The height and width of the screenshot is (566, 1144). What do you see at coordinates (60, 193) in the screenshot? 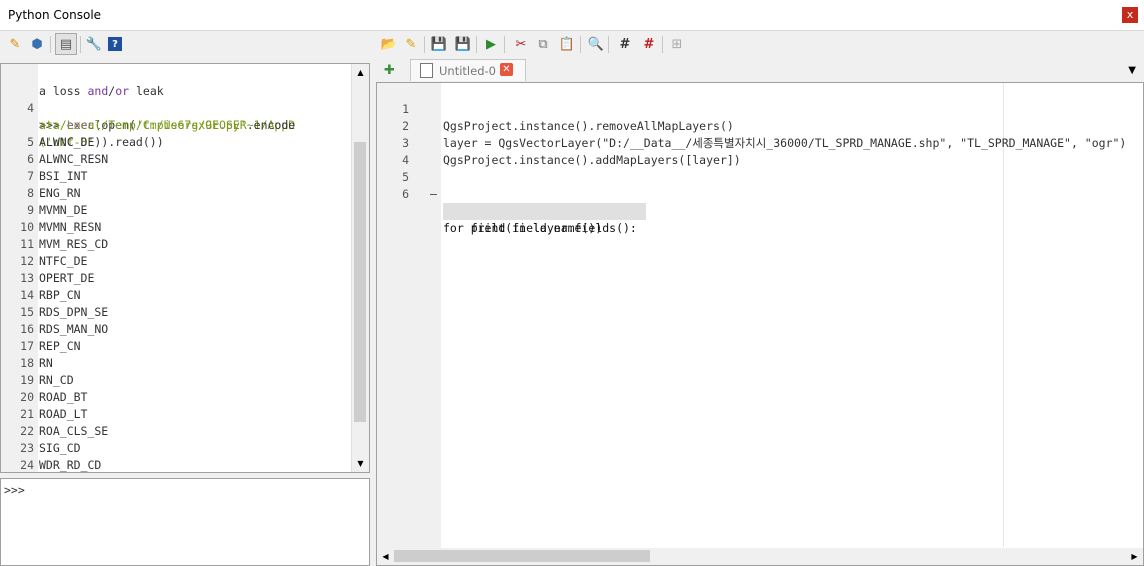
I see `field-name: ENG_RN` at bounding box center [60, 193].